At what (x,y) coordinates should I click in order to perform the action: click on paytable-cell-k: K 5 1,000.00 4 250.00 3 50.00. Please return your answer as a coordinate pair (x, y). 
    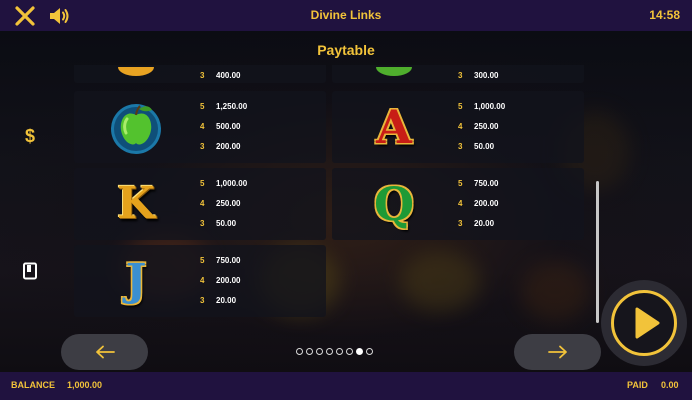
    Looking at the image, I should click on (200, 204).